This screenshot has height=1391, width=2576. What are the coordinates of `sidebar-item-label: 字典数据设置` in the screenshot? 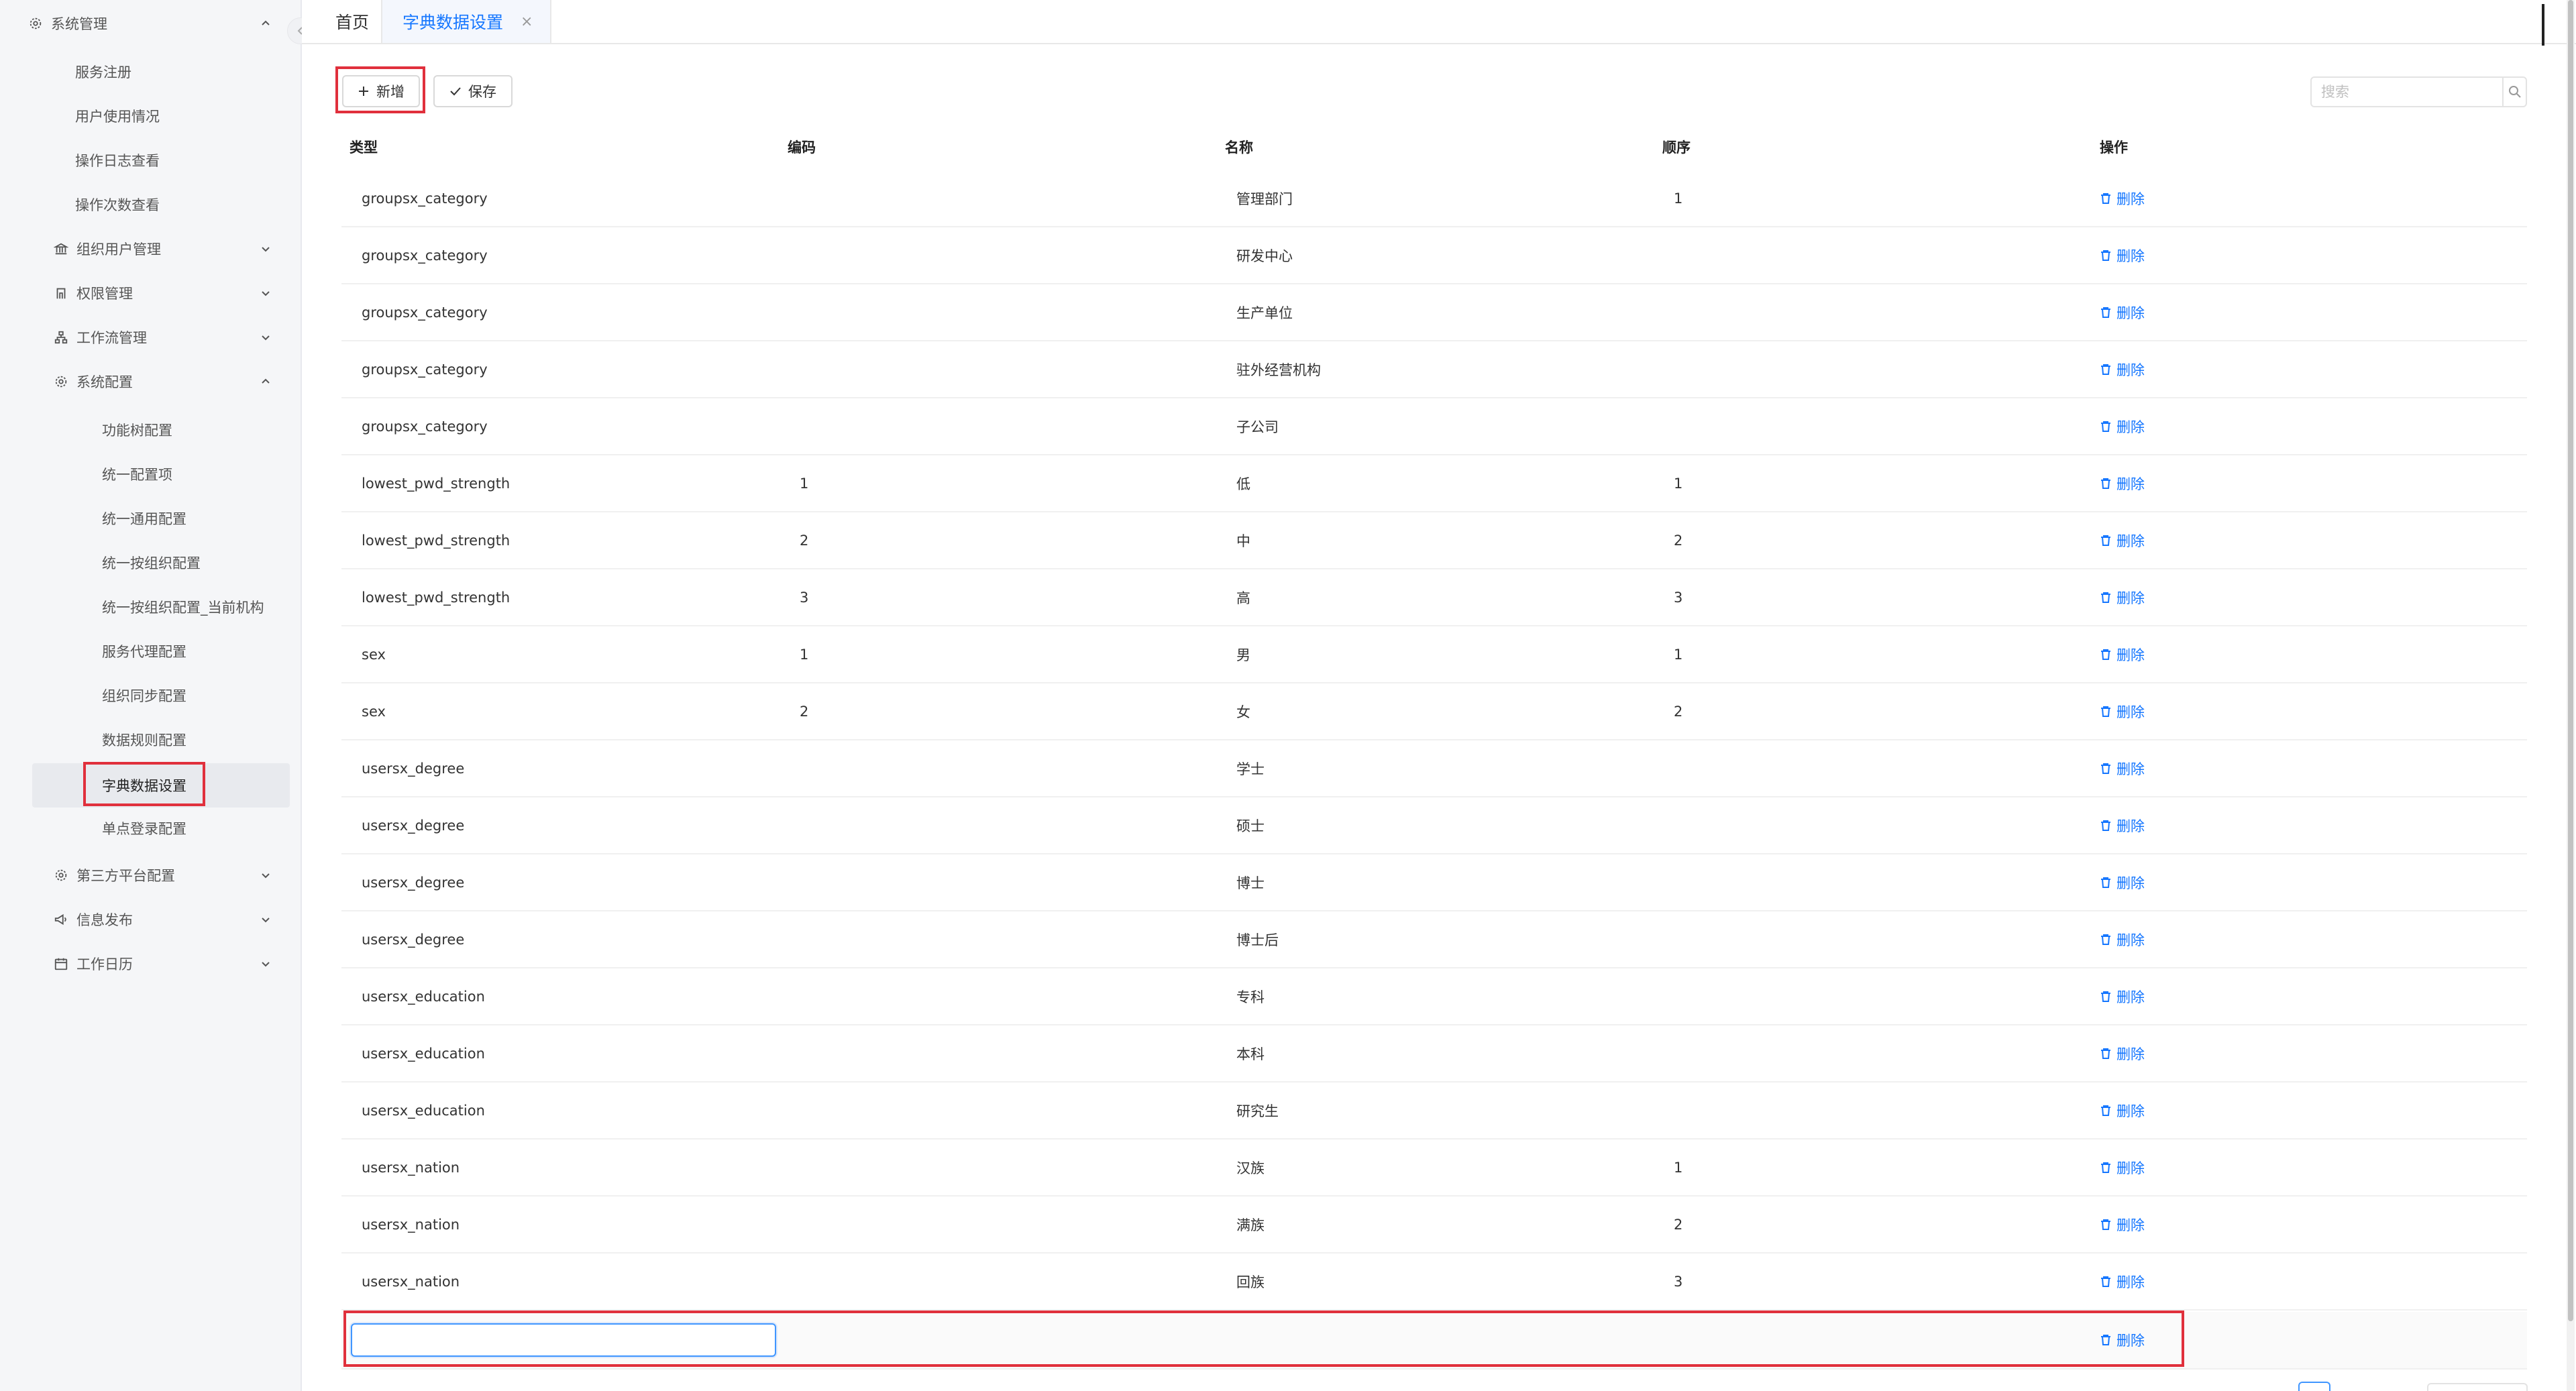 It's located at (144, 786).